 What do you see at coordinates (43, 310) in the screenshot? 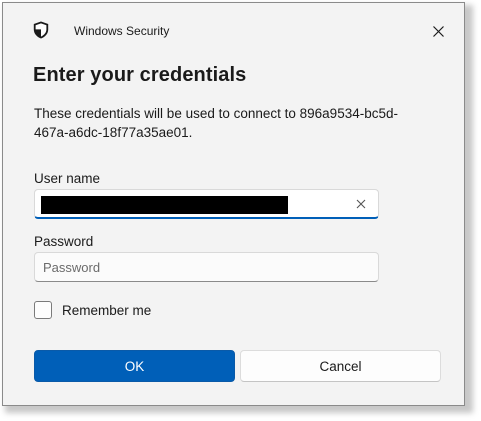
I see `remember-me-checkbox` at bounding box center [43, 310].